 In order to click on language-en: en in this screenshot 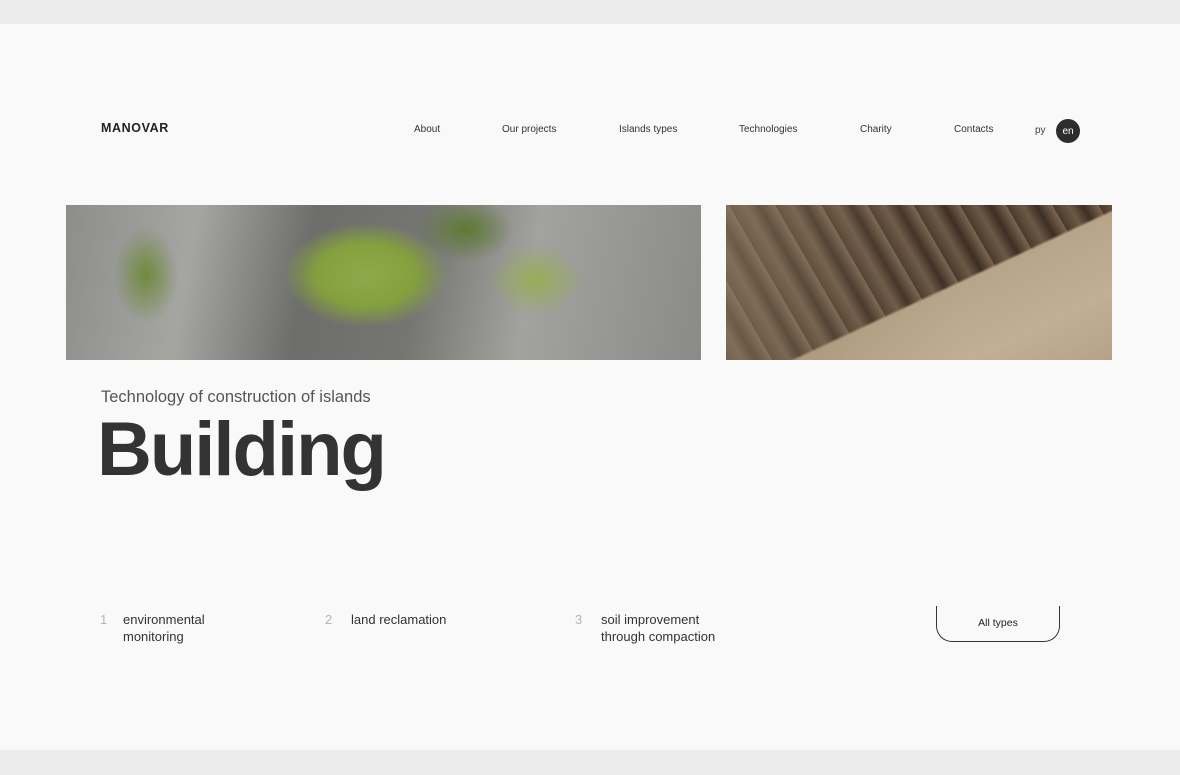, I will do `click(1068, 131)`.